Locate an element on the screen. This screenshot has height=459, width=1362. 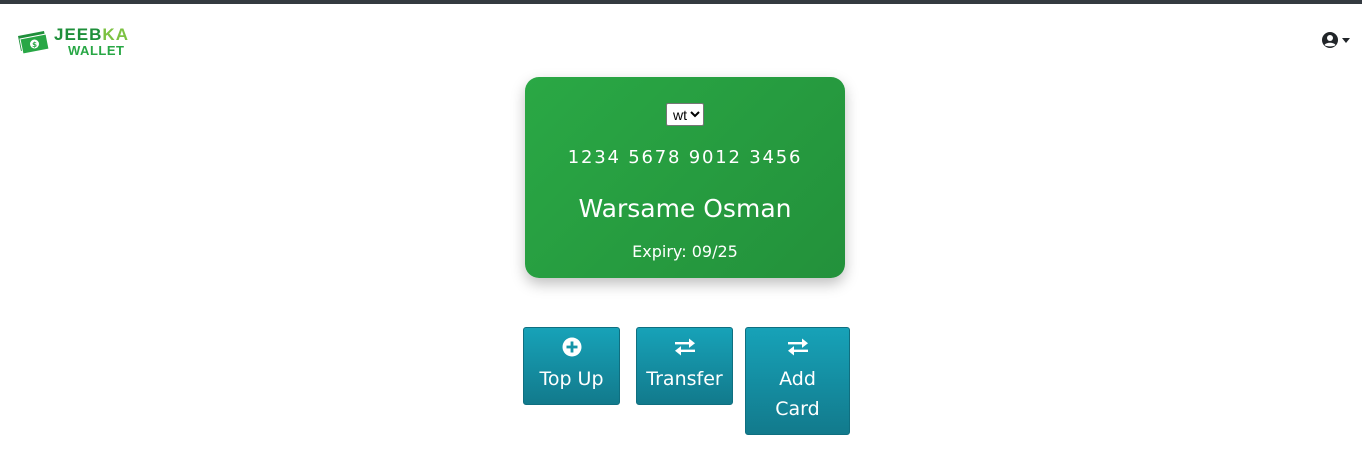
money-bill-icon: $ is located at coordinates (34, 42).